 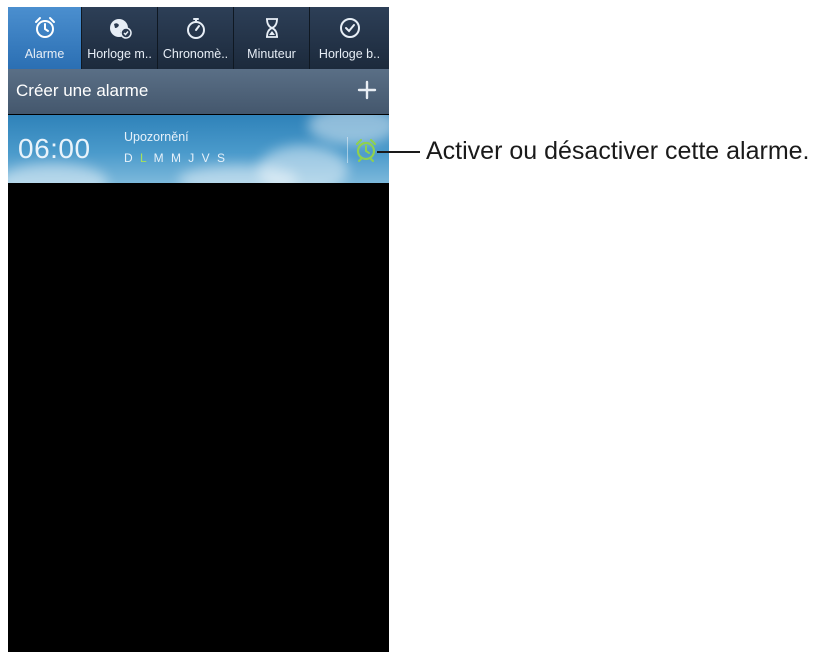 What do you see at coordinates (271, 54) in the screenshot?
I see `tab-timer-label: Minuteur` at bounding box center [271, 54].